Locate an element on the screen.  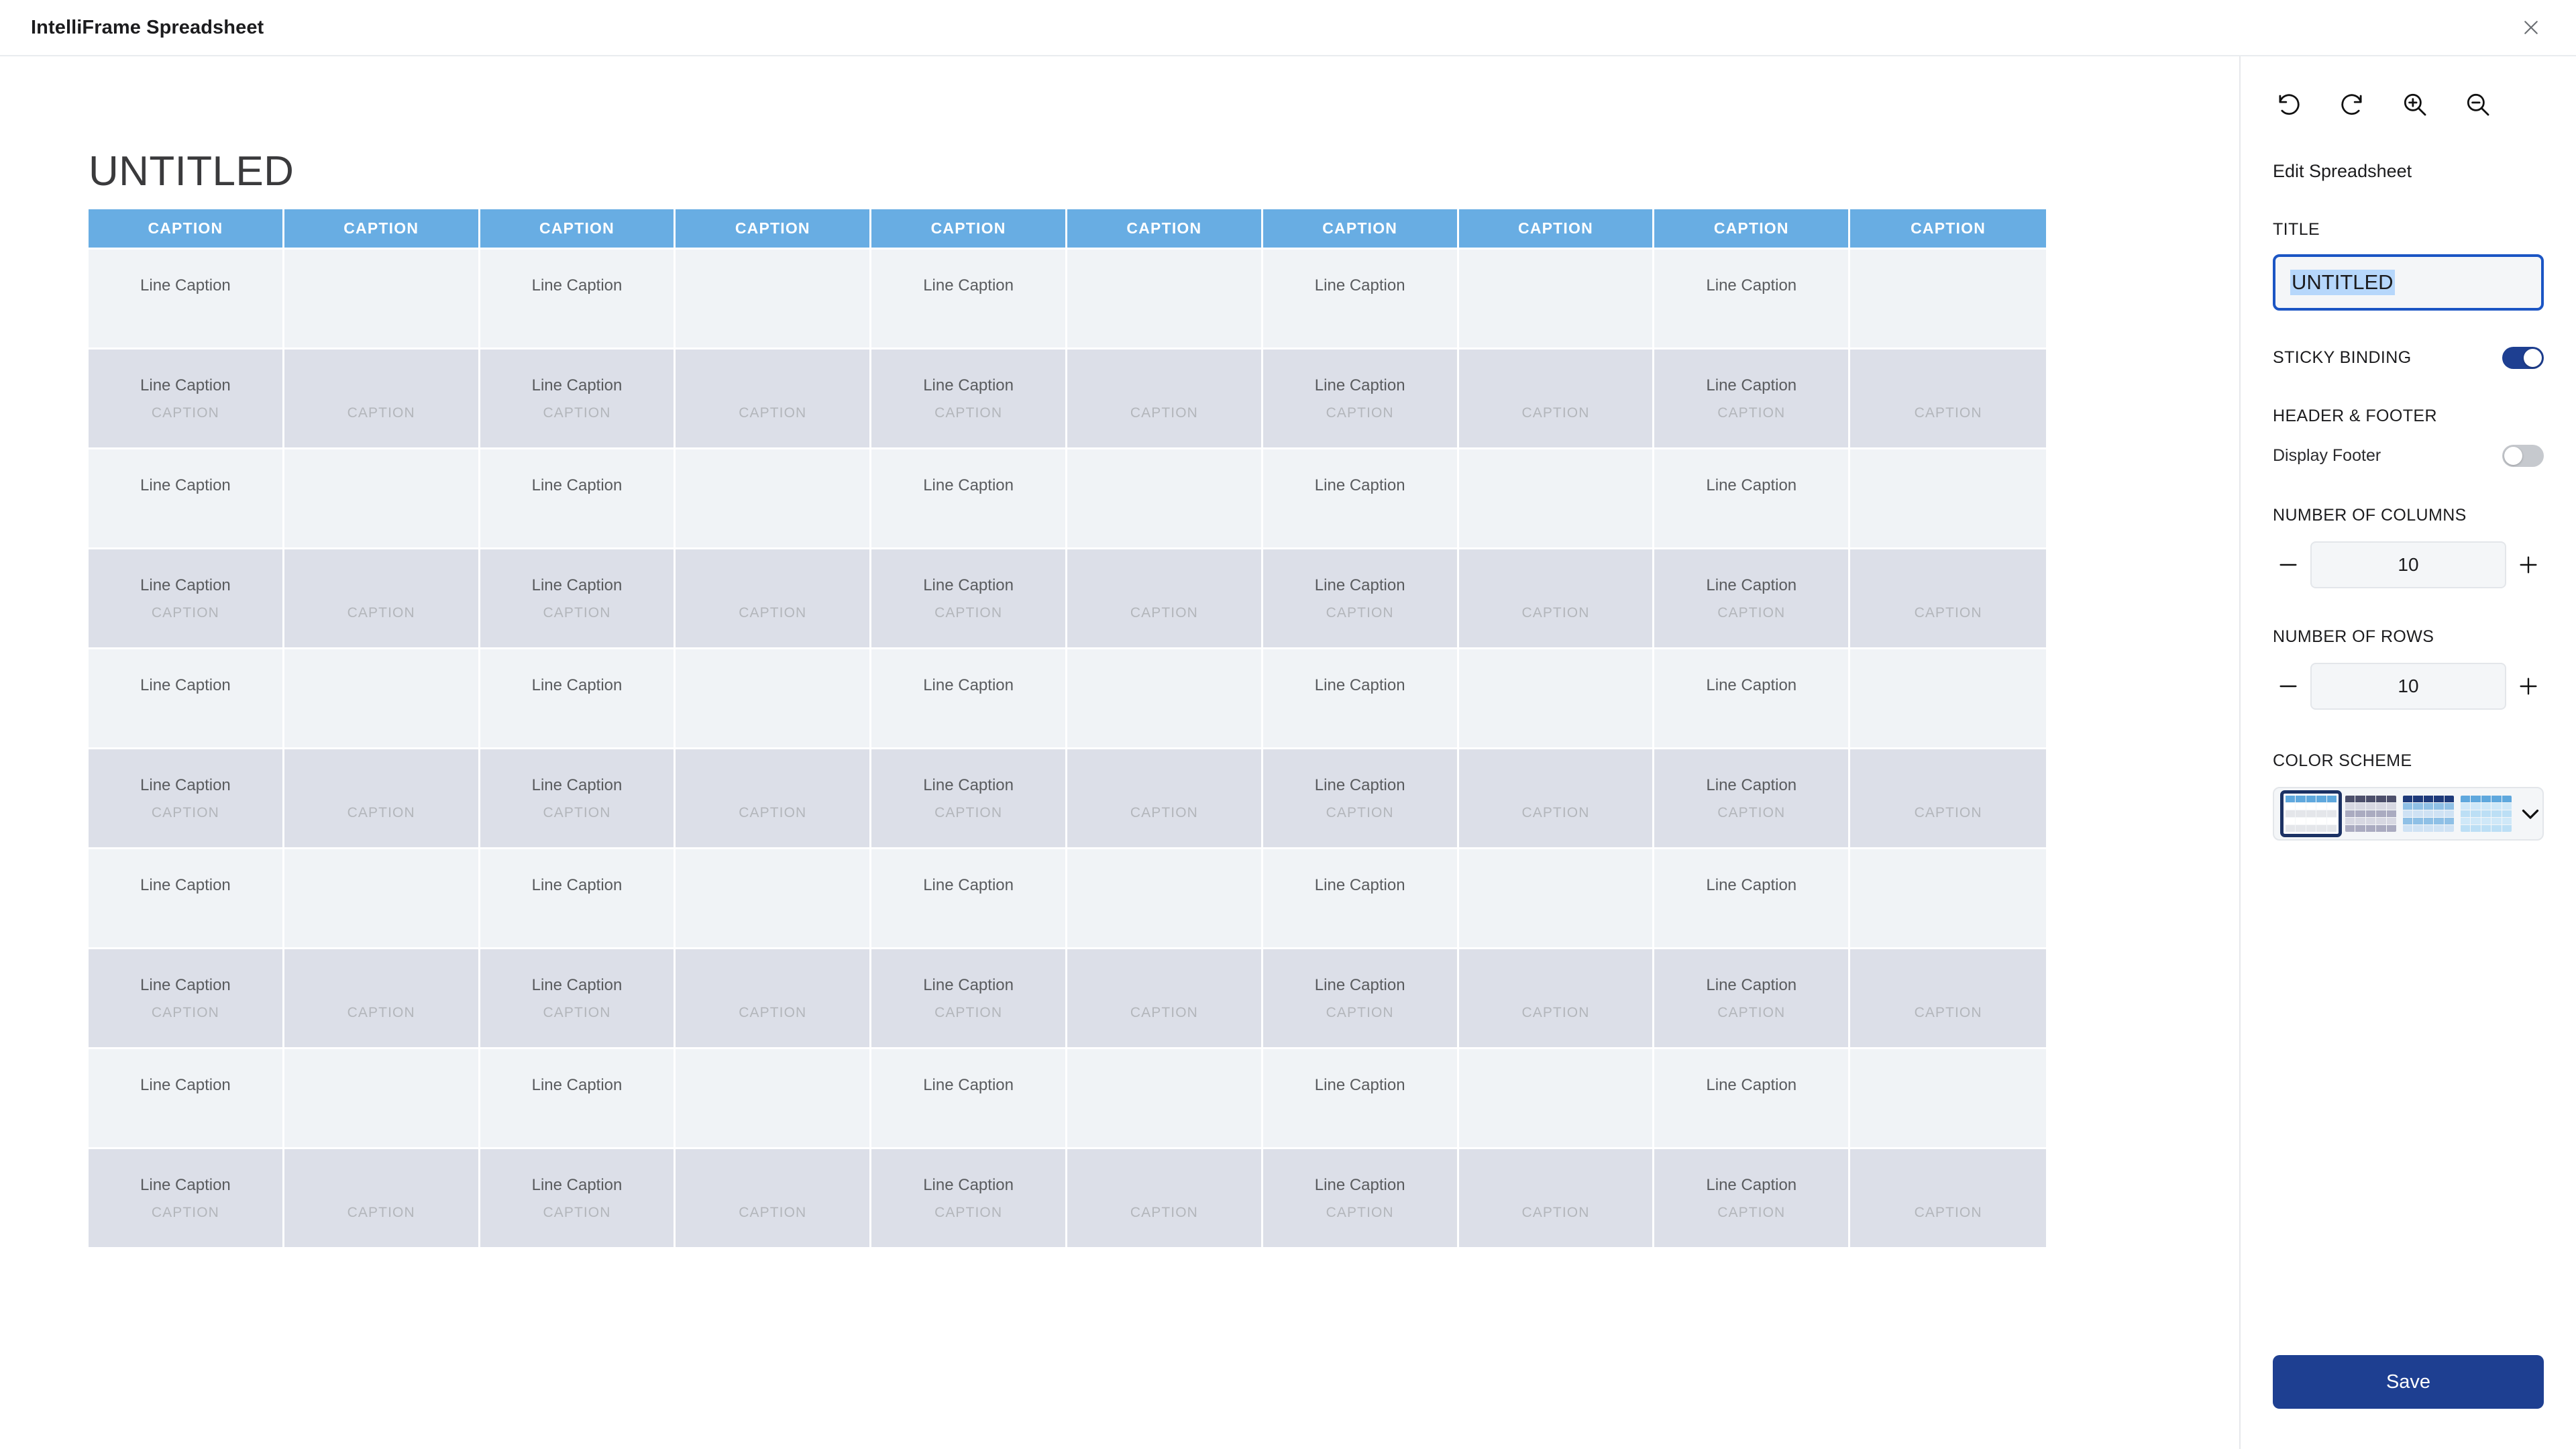
color-scheme-swatch-slate-purple is located at coordinates (2370, 814).